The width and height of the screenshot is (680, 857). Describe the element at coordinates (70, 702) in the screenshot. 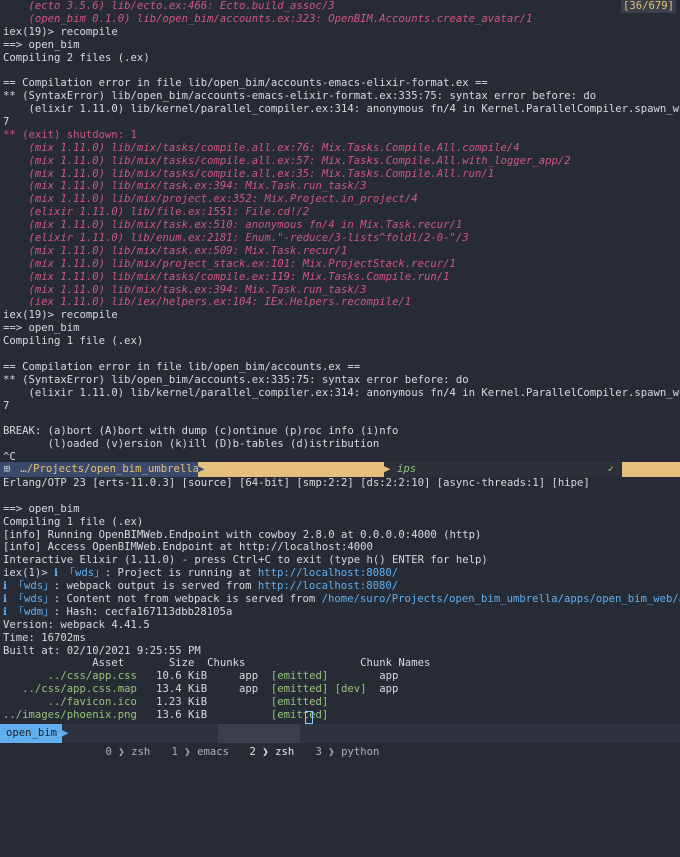

I see `terminal-text-segment: ../favicon.ico` at that location.